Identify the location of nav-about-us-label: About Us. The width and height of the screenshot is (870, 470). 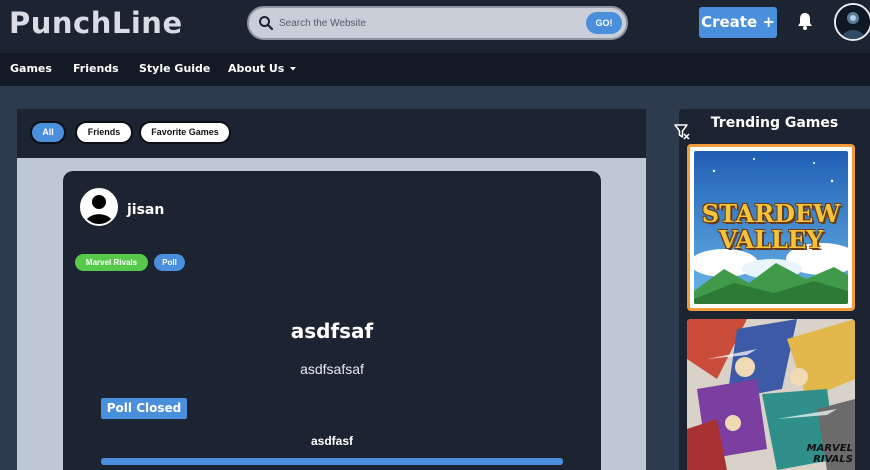
(256, 68).